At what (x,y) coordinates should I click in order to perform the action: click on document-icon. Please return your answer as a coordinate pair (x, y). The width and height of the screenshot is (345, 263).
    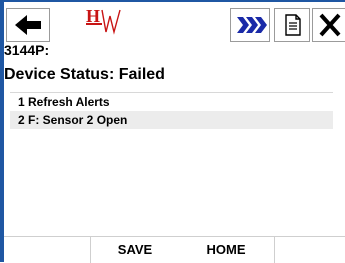
    Looking at the image, I should click on (293, 25).